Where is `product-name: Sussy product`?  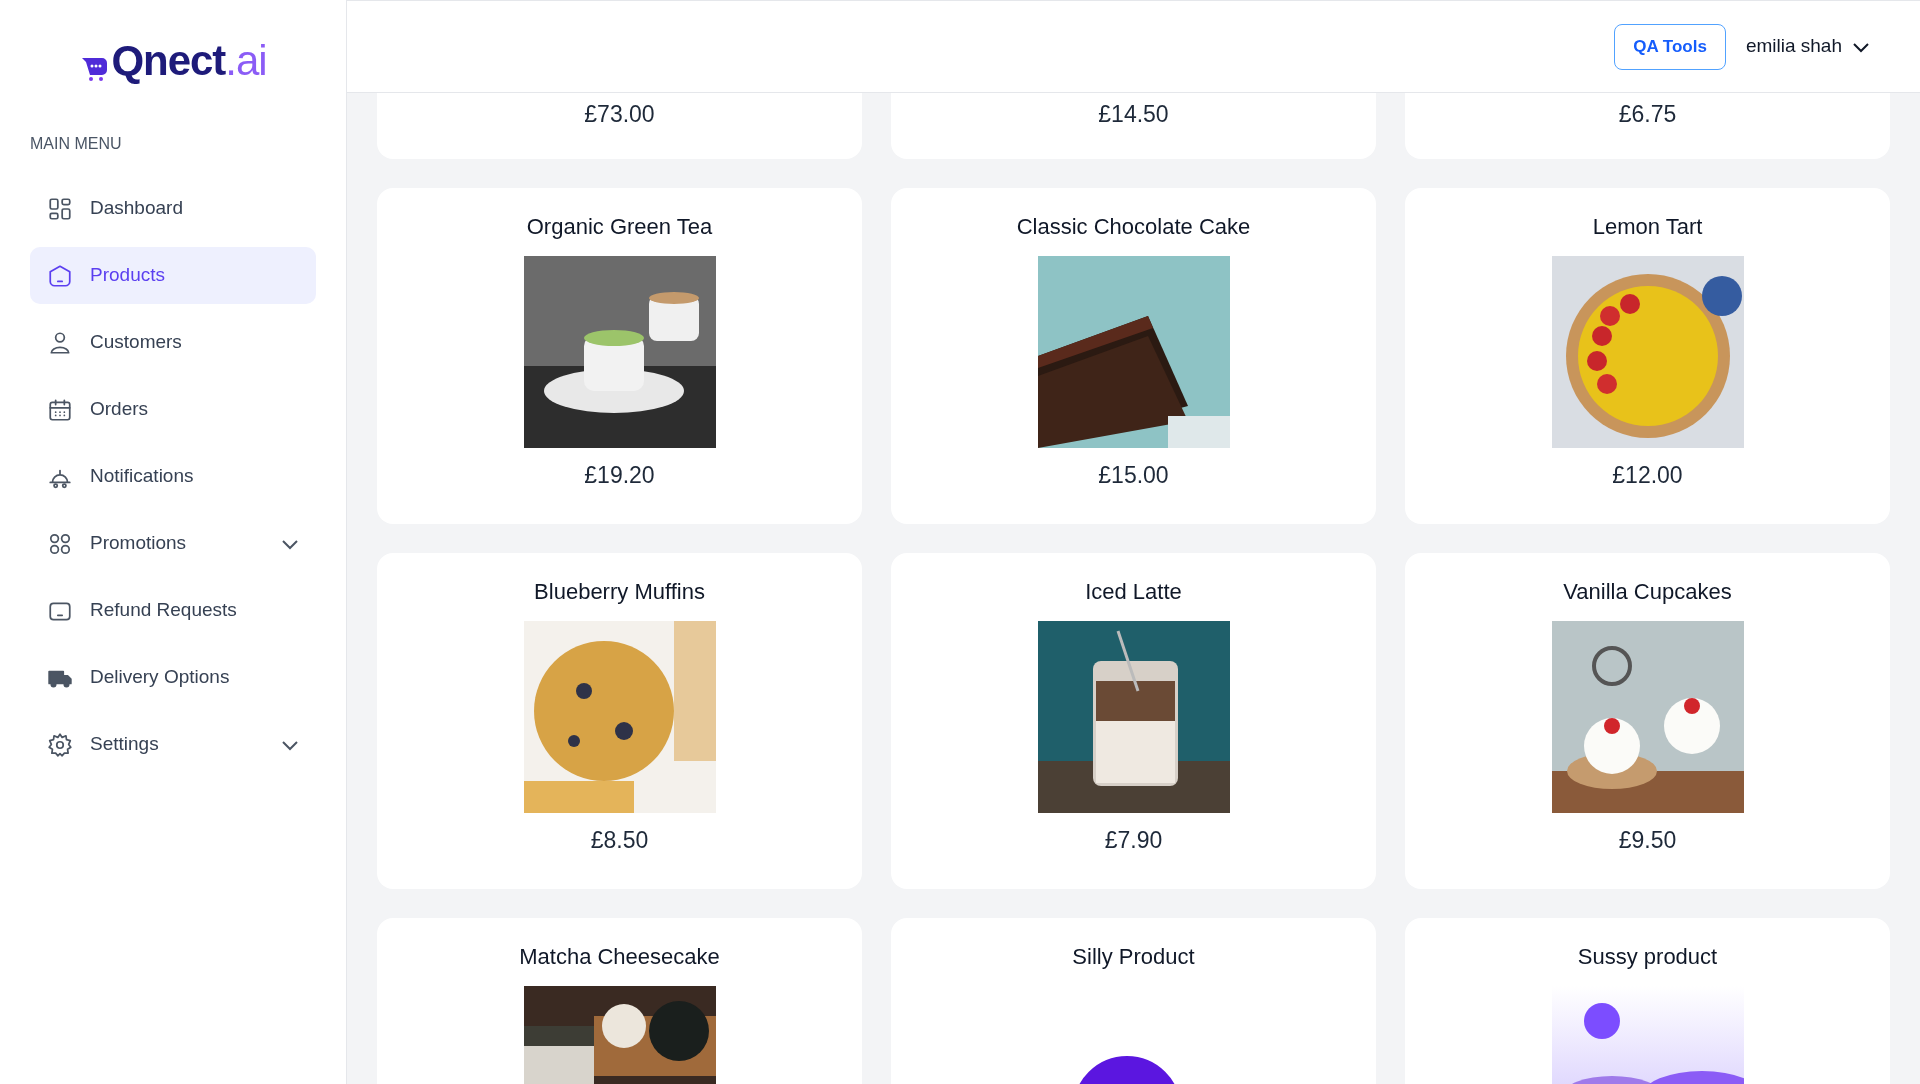
product-name: Sussy product is located at coordinates (1647, 957).